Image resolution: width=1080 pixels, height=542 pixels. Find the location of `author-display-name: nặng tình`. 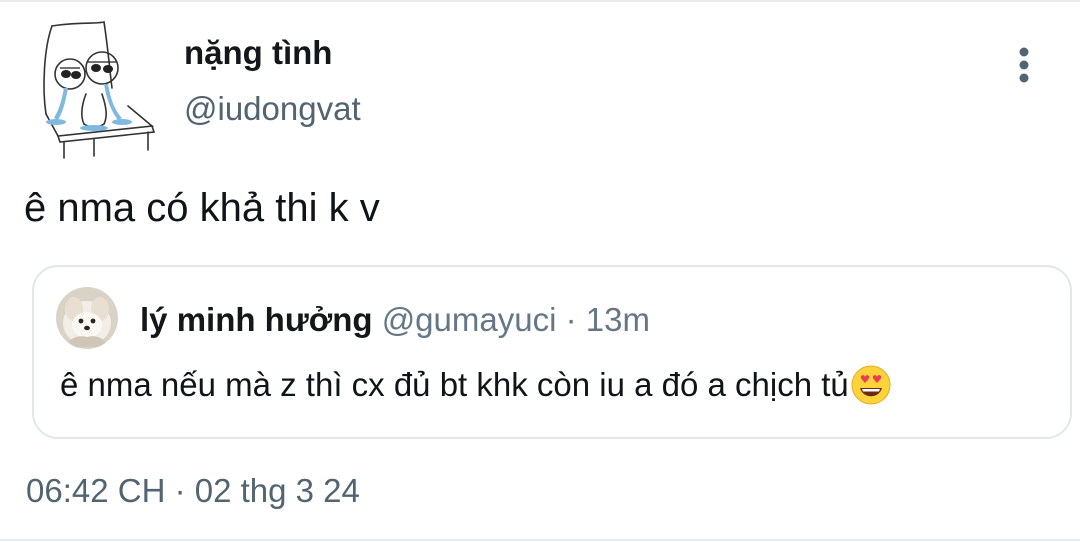

author-display-name: nặng tình is located at coordinates (258, 53).